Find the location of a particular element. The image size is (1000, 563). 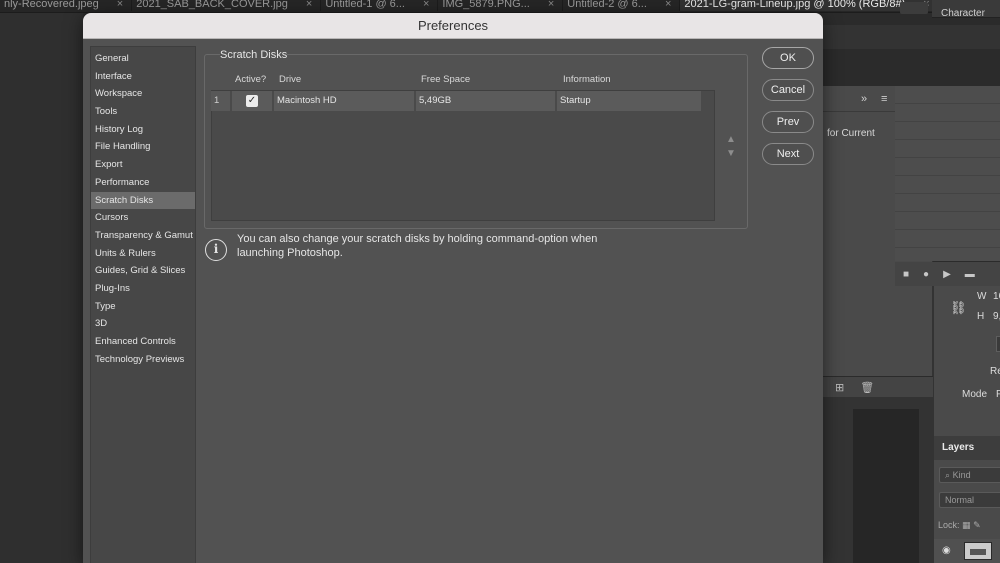

sidebar-item-technology-previews: Technology Previews is located at coordinates (143, 360).